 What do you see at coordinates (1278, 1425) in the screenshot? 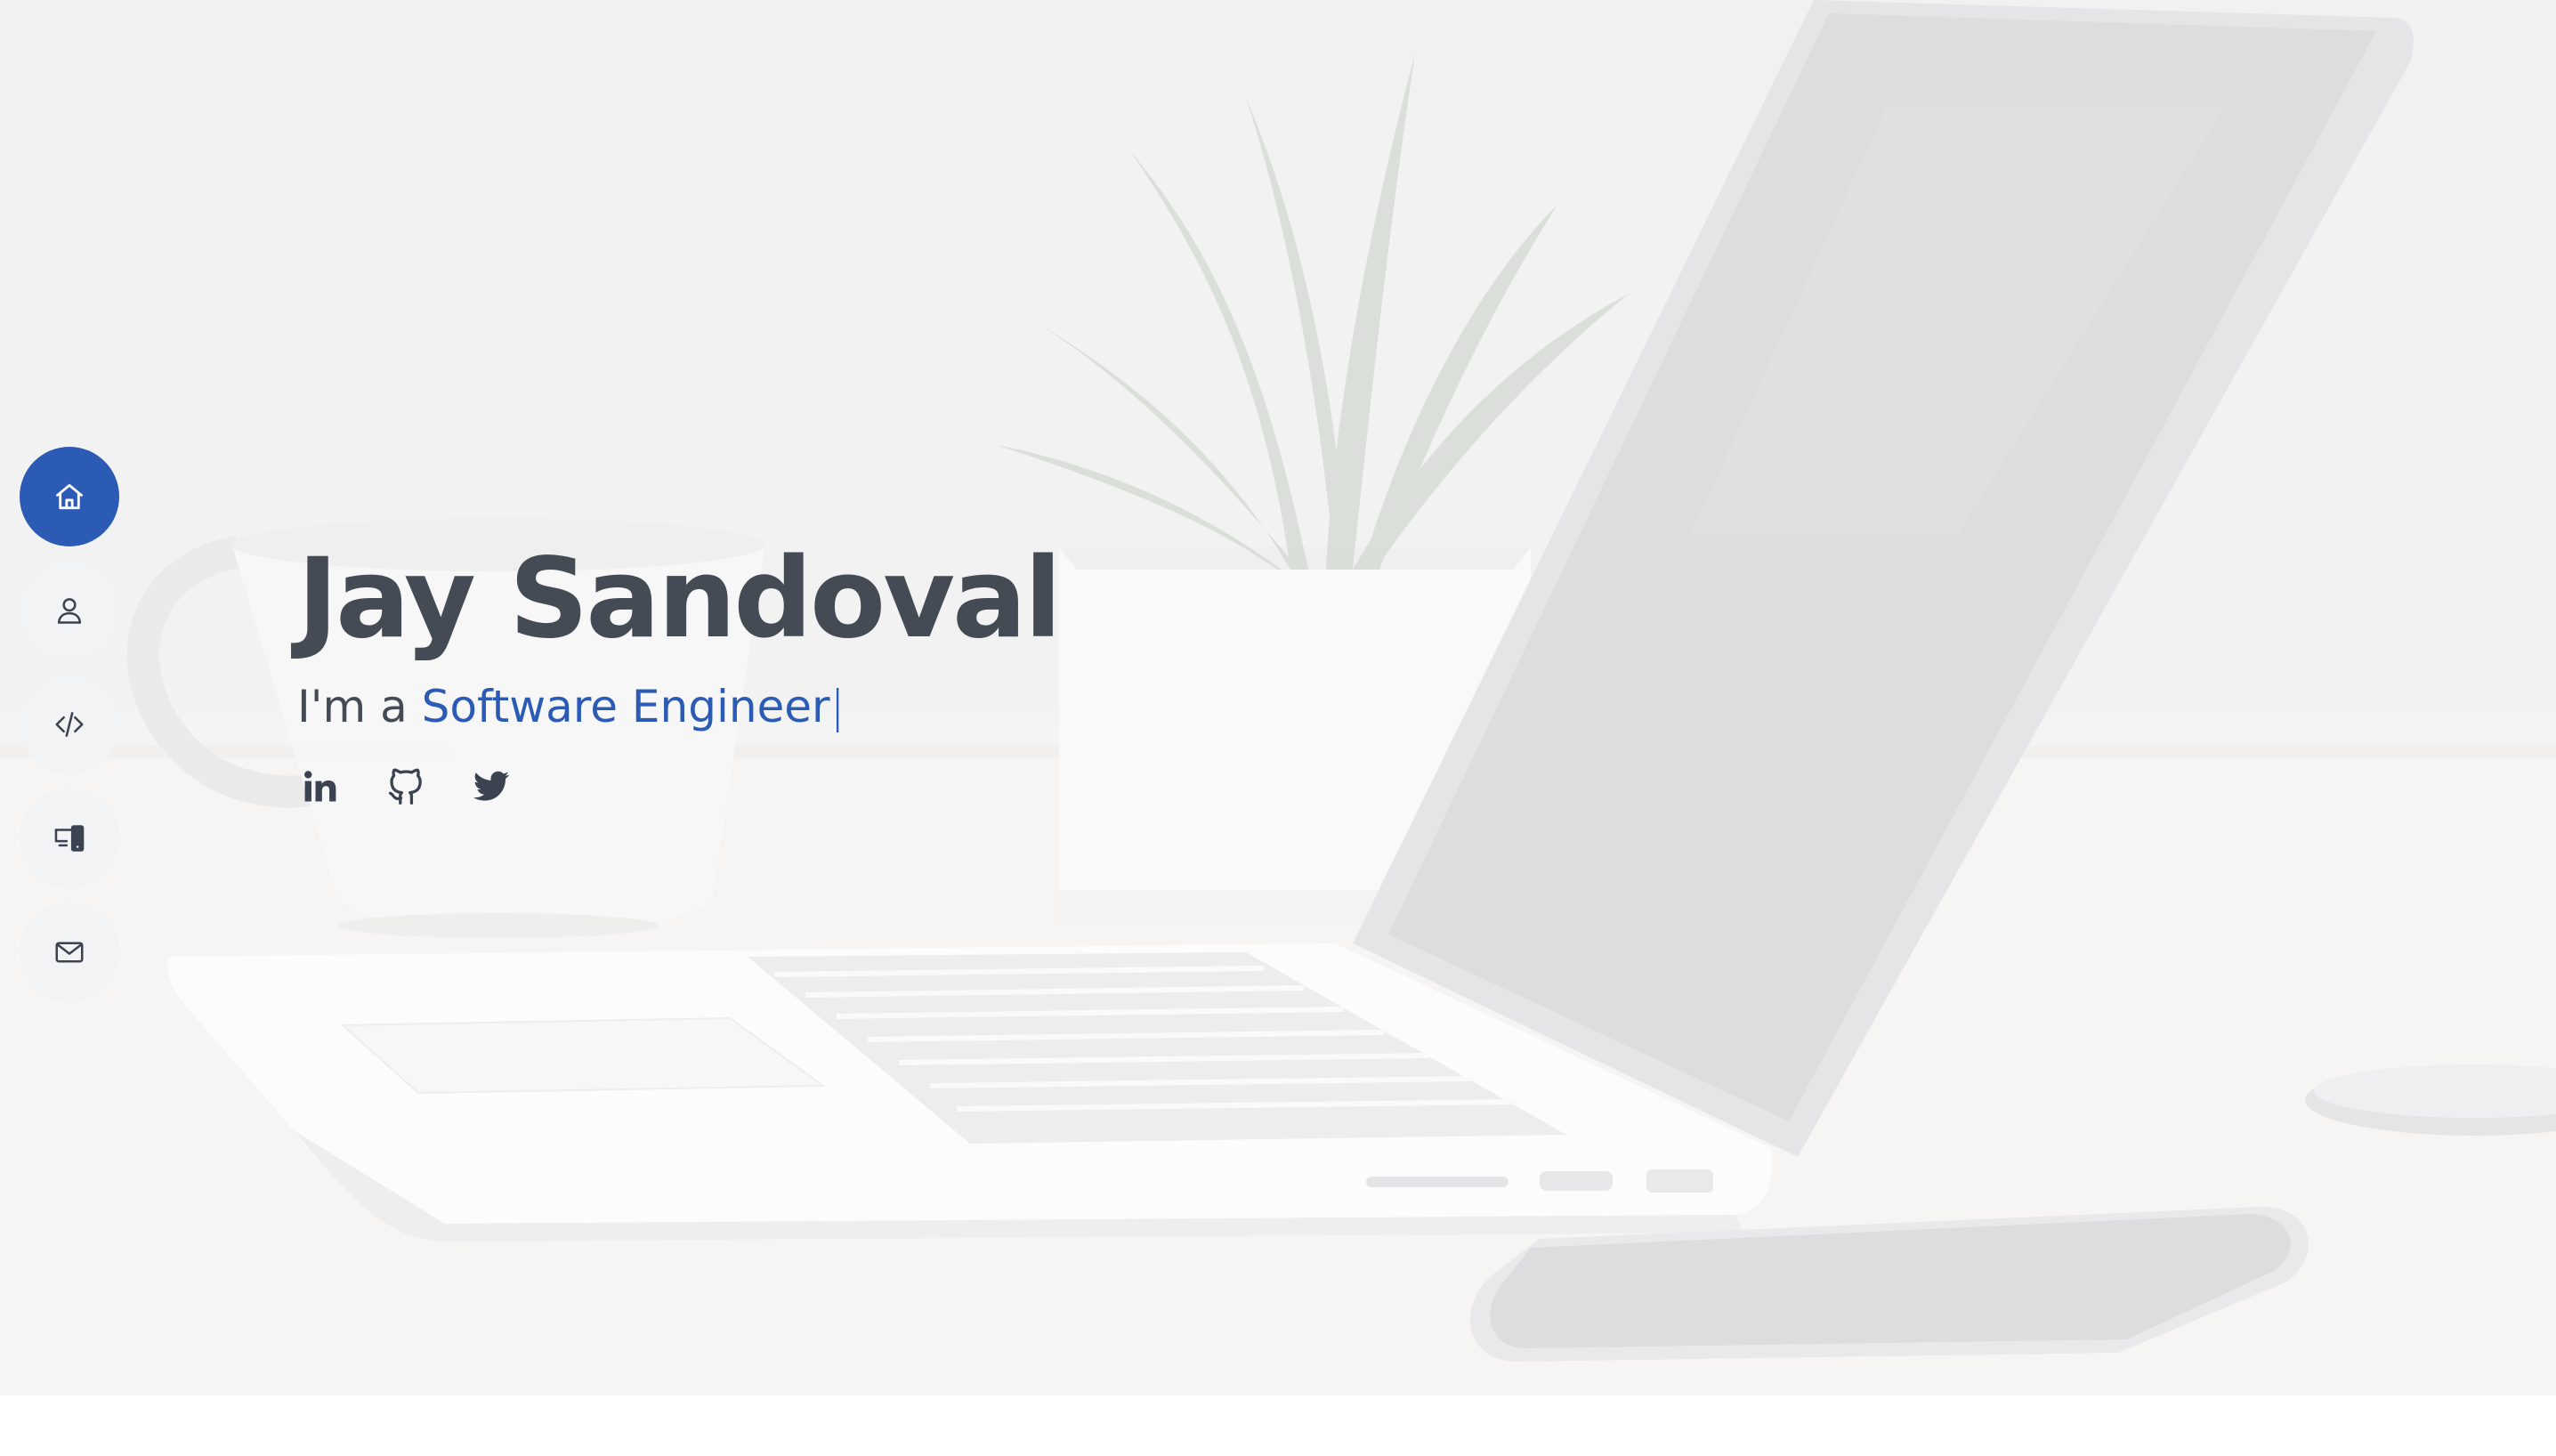
I see `below-hero-area` at bounding box center [1278, 1425].